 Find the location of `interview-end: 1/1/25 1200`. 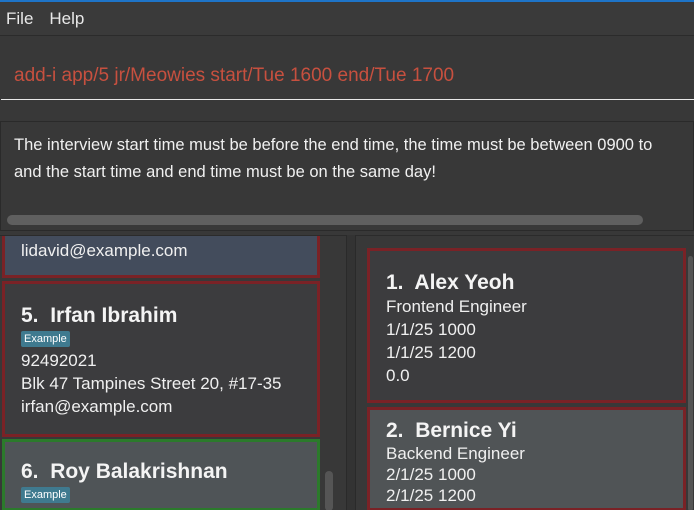

interview-end: 1/1/25 1200 is located at coordinates (431, 352).